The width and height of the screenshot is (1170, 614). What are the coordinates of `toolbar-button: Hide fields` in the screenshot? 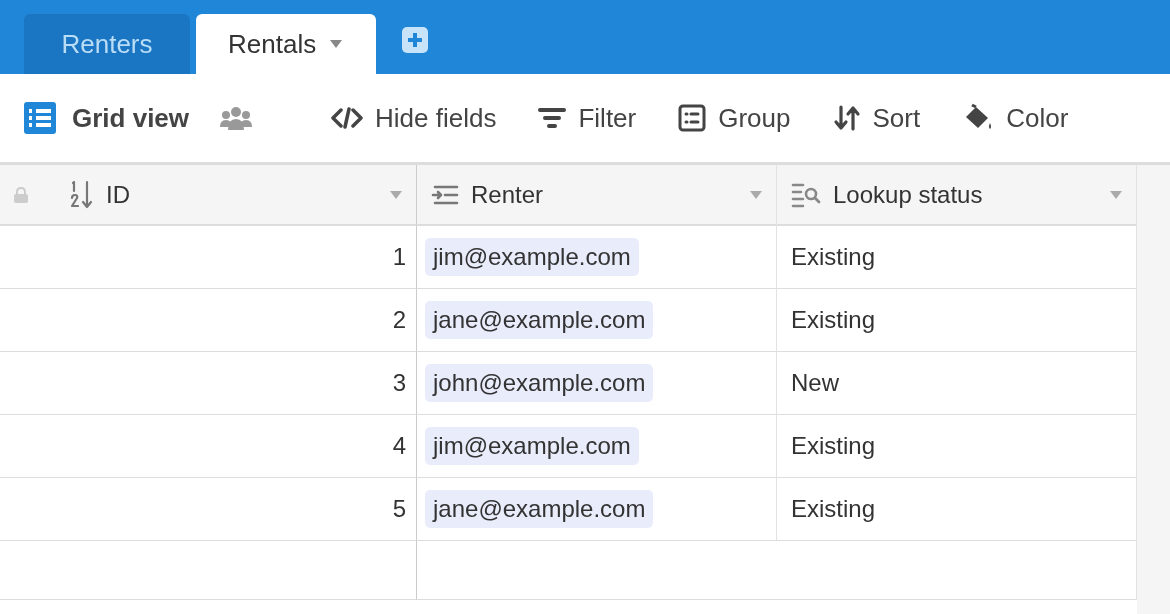 It's located at (414, 118).